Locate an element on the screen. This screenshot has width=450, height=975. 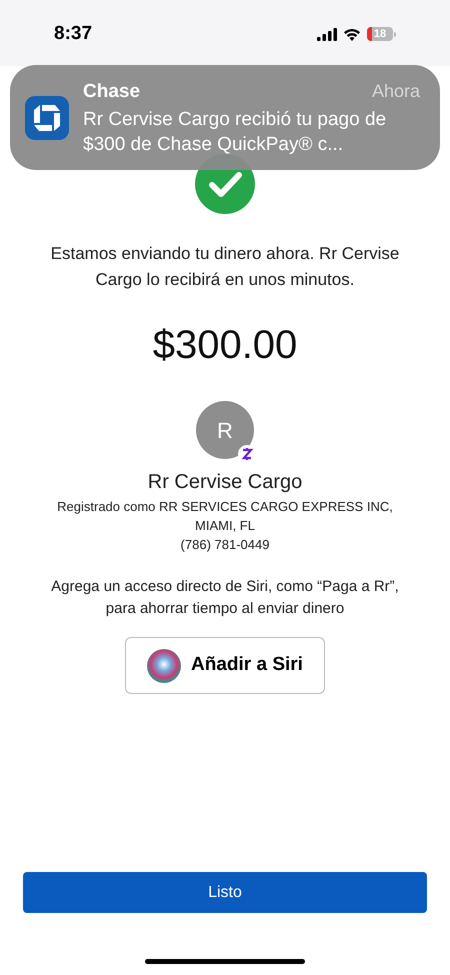
recipient-name: Rr Cervise Cargo is located at coordinates (225, 482).